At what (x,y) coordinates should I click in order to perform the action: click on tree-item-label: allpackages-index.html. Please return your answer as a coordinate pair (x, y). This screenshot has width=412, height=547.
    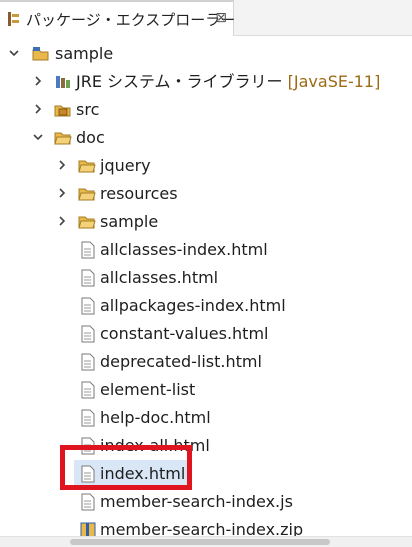
    Looking at the image, I should click on (193, 305).